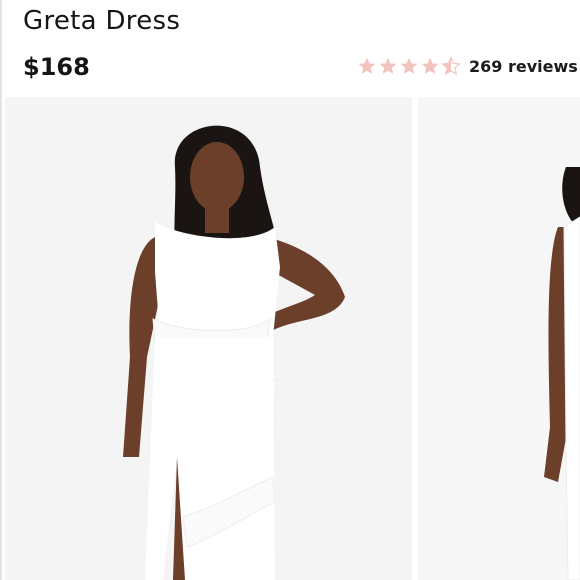 The width and height of the screenshot is (580, 580). I want to click on product-title: Greta Dress, so click(102, 21).